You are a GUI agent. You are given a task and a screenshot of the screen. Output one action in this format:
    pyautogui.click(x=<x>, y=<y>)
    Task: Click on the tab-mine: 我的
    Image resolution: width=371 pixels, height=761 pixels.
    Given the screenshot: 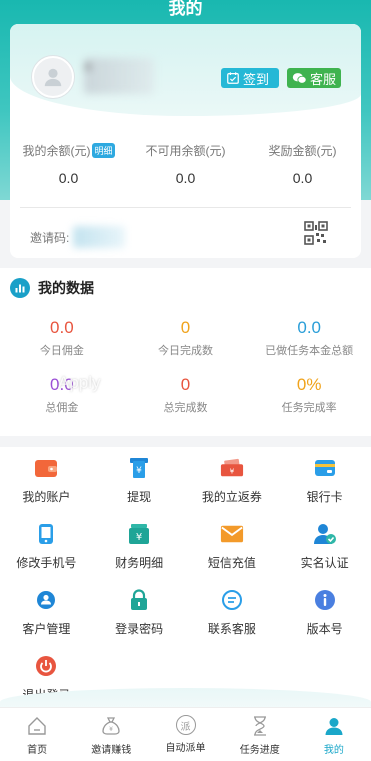 What is the action you would take?
    pyautogui.click(x=334, y=734)
    